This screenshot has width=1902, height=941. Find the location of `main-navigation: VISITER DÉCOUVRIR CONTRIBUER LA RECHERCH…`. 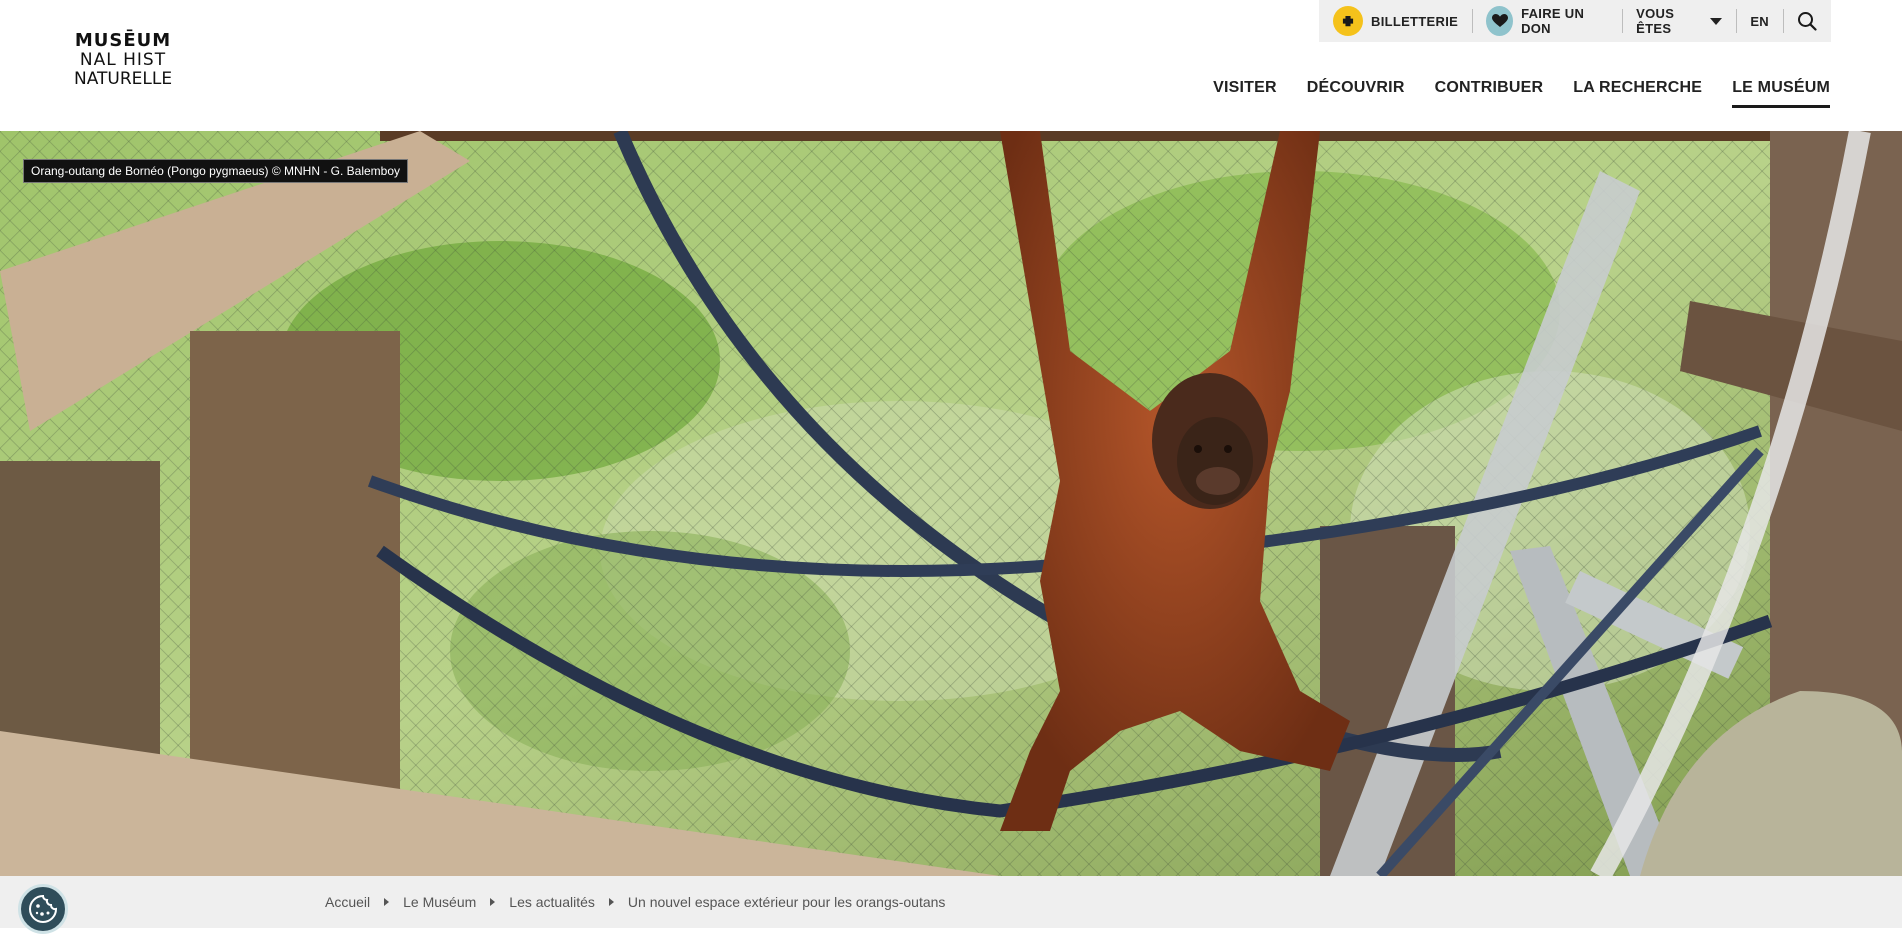

main-navigation: VISITER DÉCOUVRIR CONTRIBUER LA RECHERCH… is located at coordinates (1506, 91).